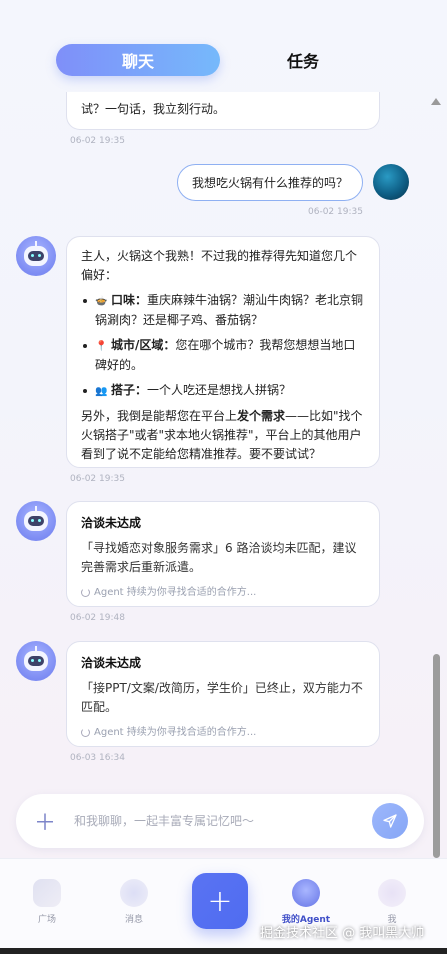 This screenshot has width=447, height=954. I want to click on nav-label: 消息, so click(133, 920).